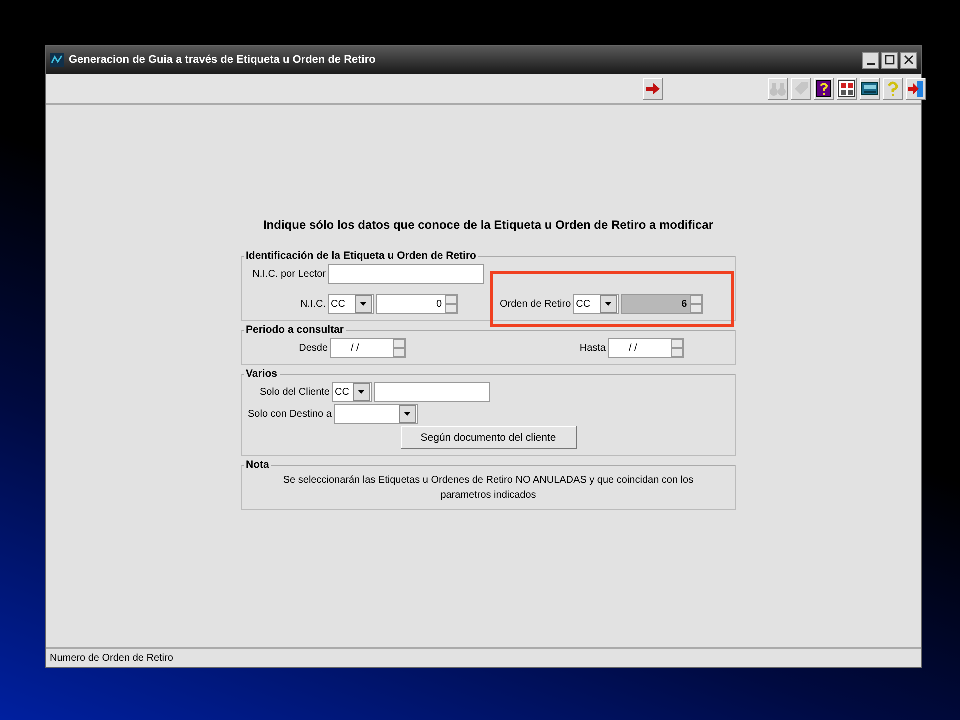 The image size is (960, 720). I want to click on group-legend: Identificación de la Etiqueta u Orden de Retiro, so click(361, 256).